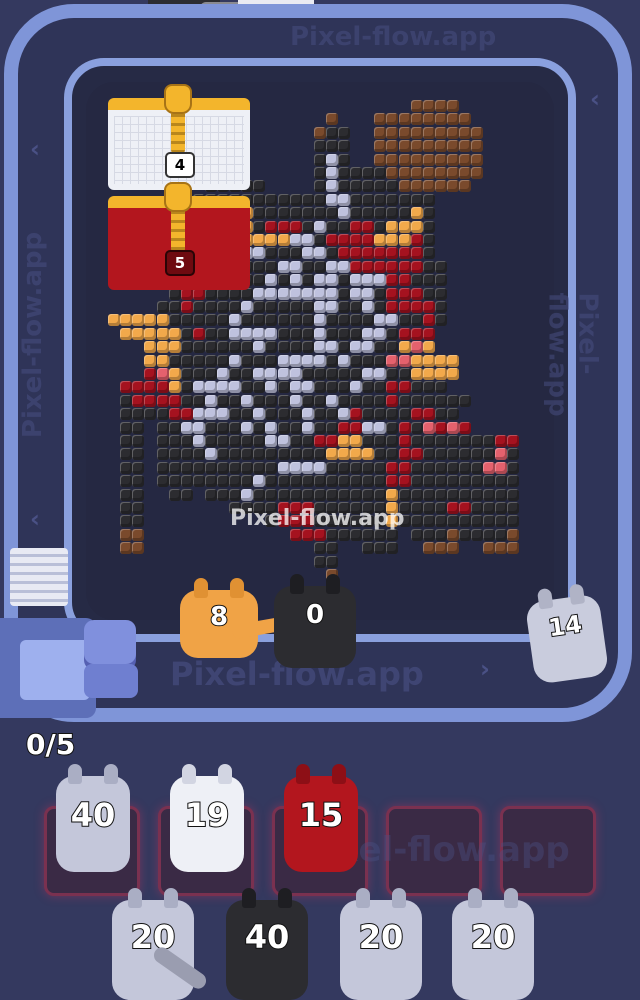  I want to click on slot-pig-red: 15, so click(321, 818).